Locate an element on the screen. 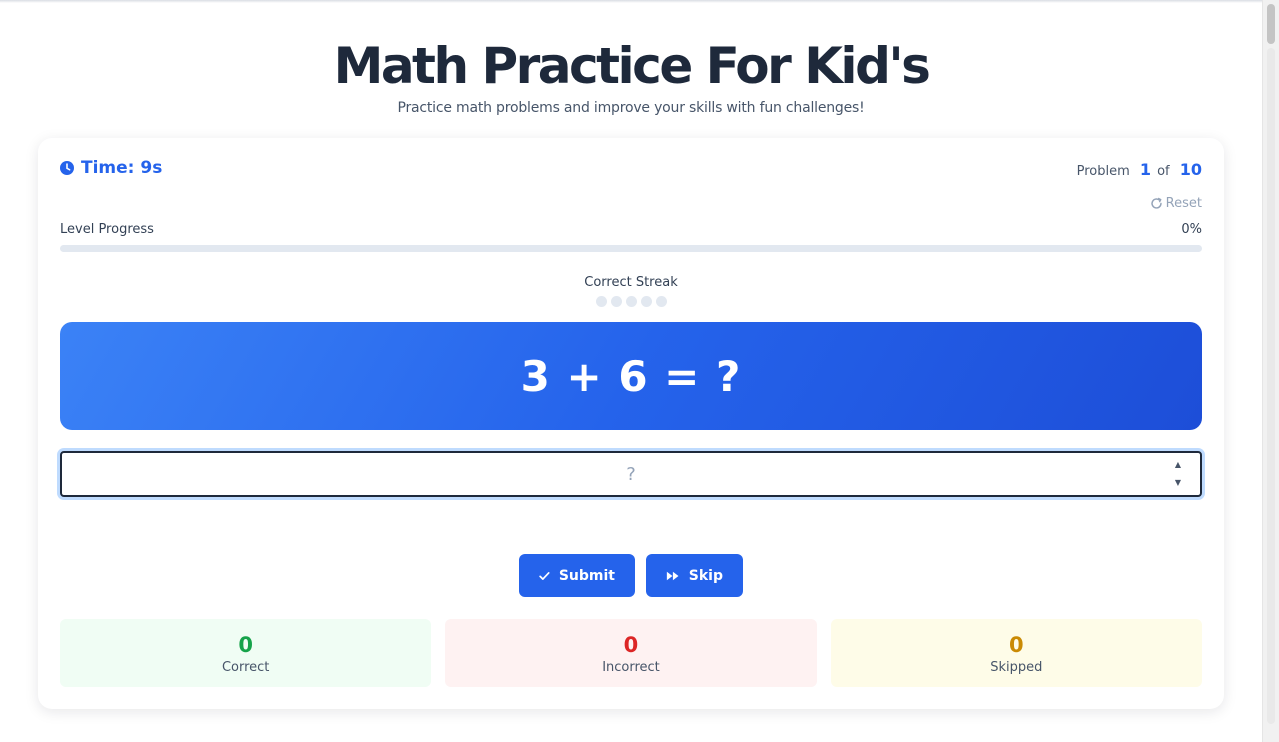  problem-current: 1 is located at coordinates (1145, 169).